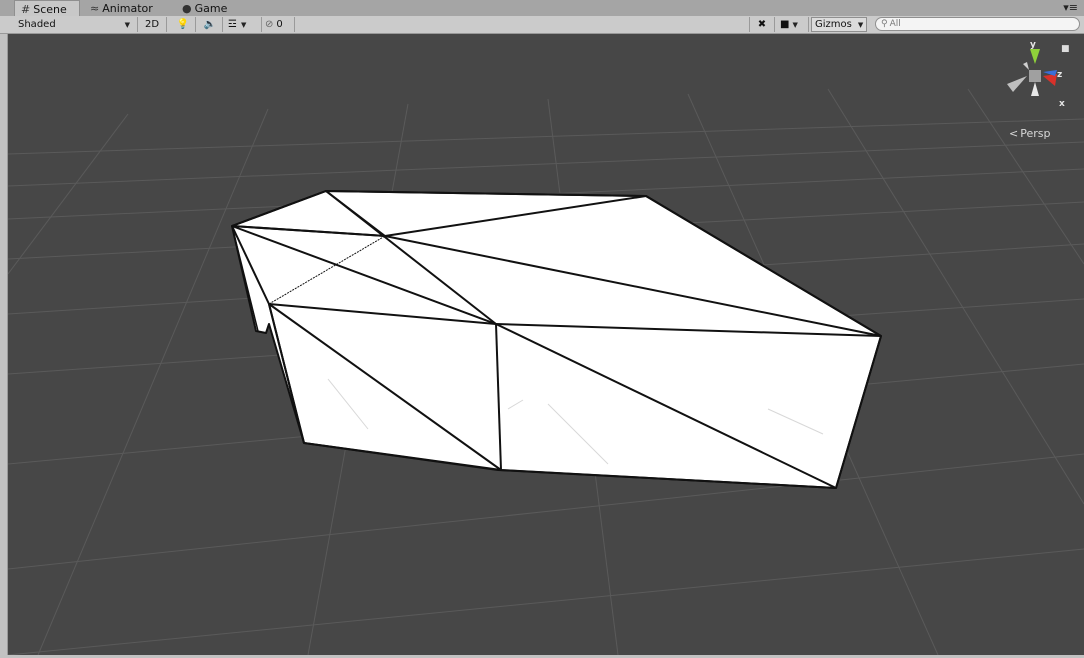  I want to click on lighting-toggle: 💡, so click(183, 24).